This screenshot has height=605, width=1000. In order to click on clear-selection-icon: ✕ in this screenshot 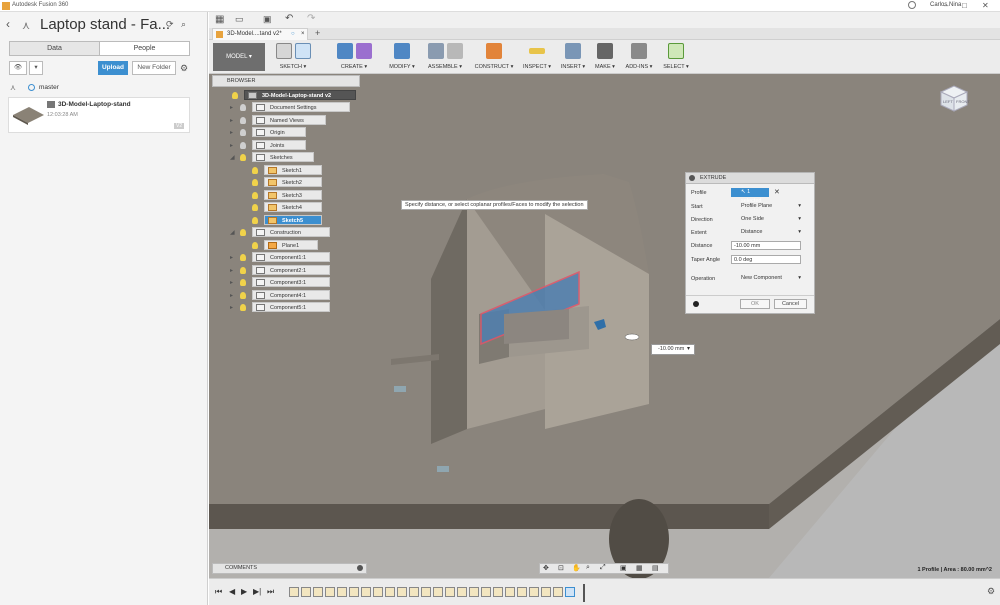, I will do `click(777, 192)`.